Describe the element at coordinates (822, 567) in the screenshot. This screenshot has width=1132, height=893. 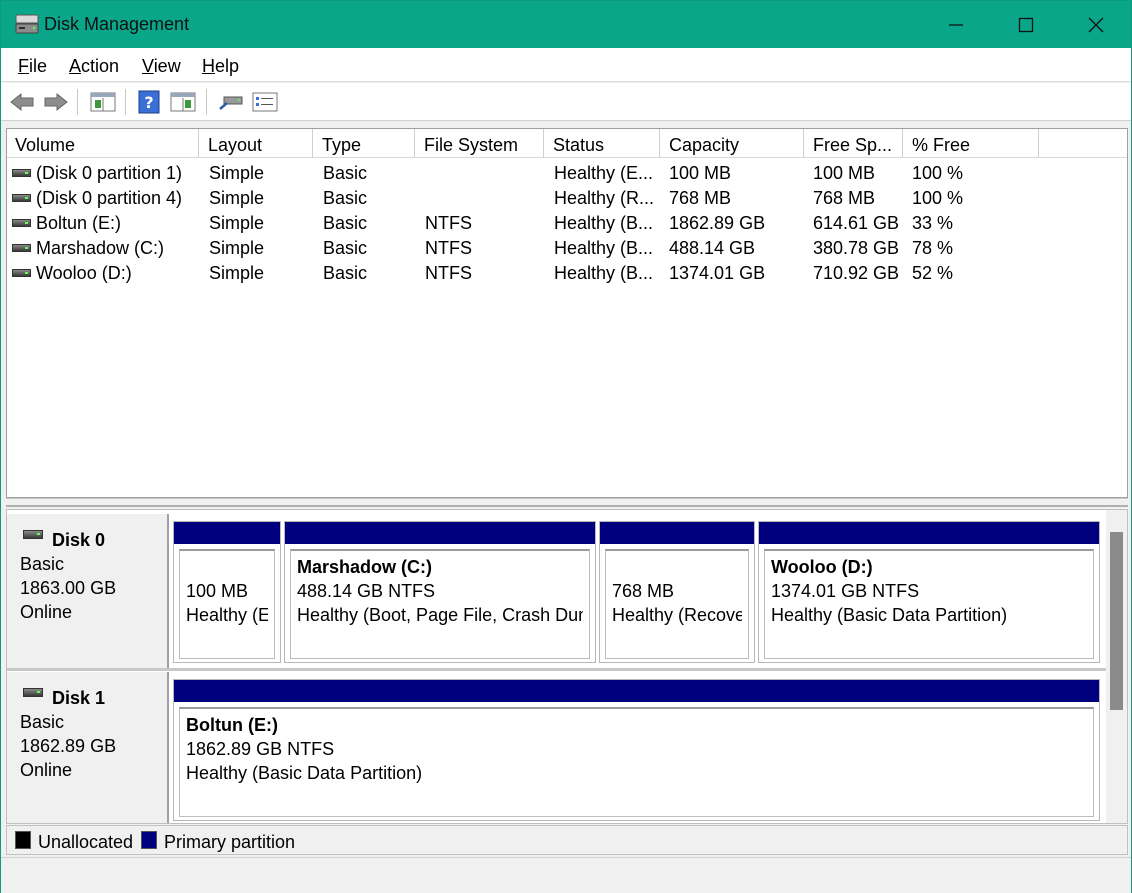
I see `partition-title: Wooloo (D:)` at that location.